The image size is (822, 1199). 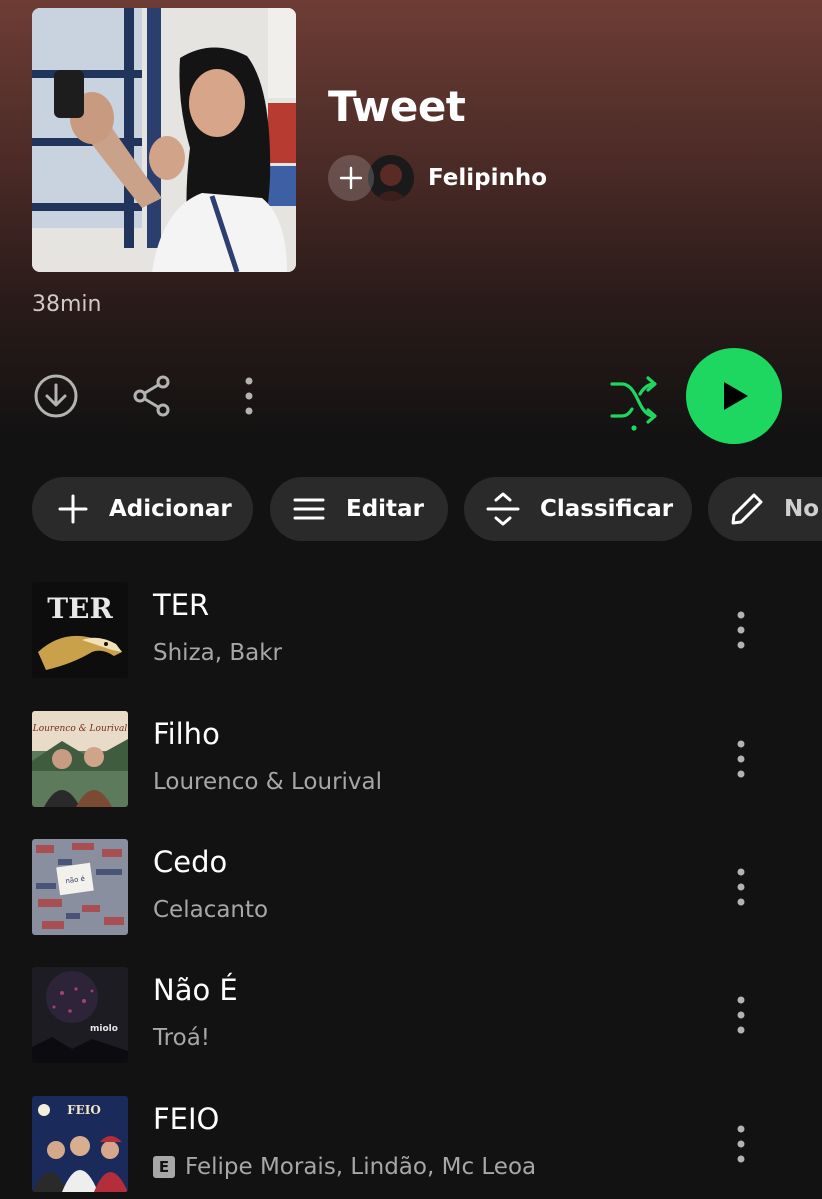 I want to click on track-artist: Shiza, Bakr, so click(x=217, y=653).